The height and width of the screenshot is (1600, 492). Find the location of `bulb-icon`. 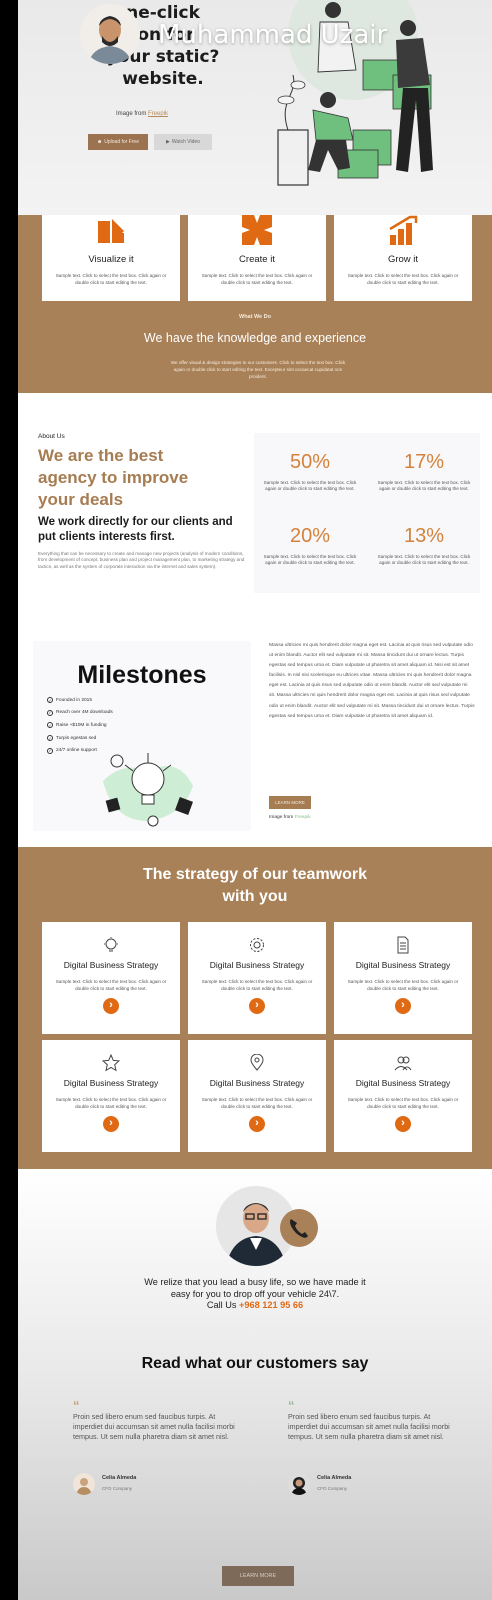

bulb-icon is located at coordinates (111, 944).